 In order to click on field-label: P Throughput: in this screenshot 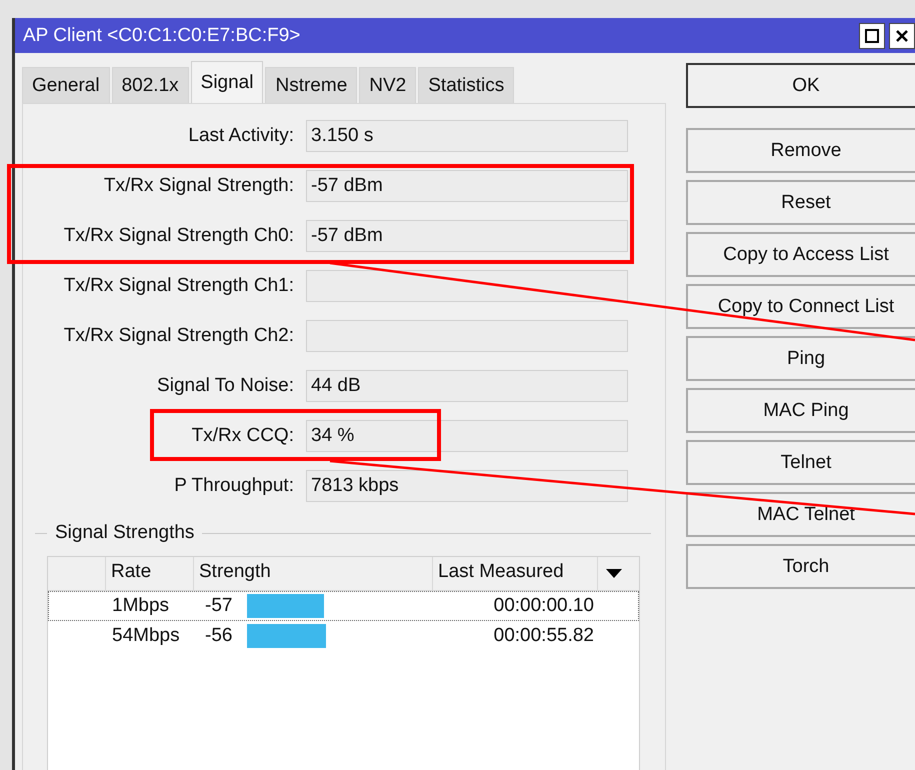, I will do `click(233, 486)`.